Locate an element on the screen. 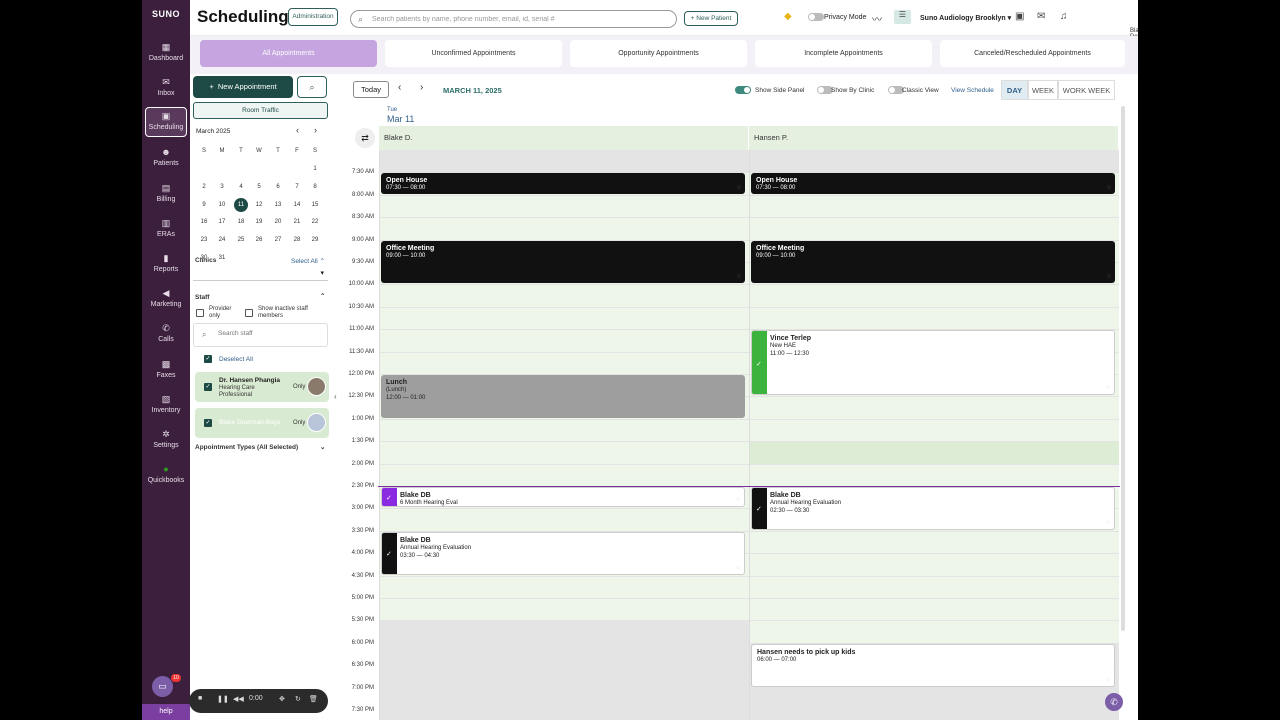  tab-canceled-rescheduled-appointments: Canceled/Rescheduled Appointments is located at coordinates (1032, 53).